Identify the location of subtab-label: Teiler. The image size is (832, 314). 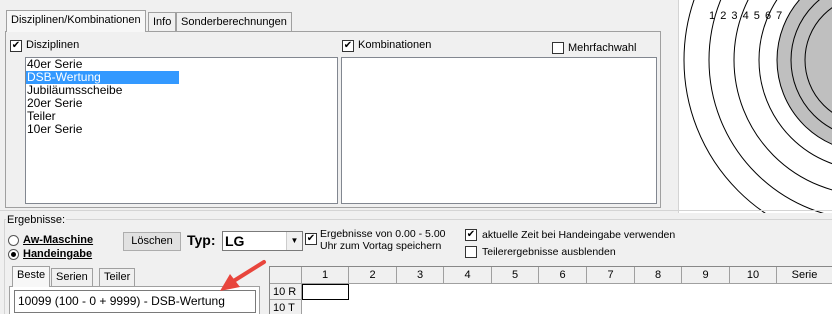
(117, 277).